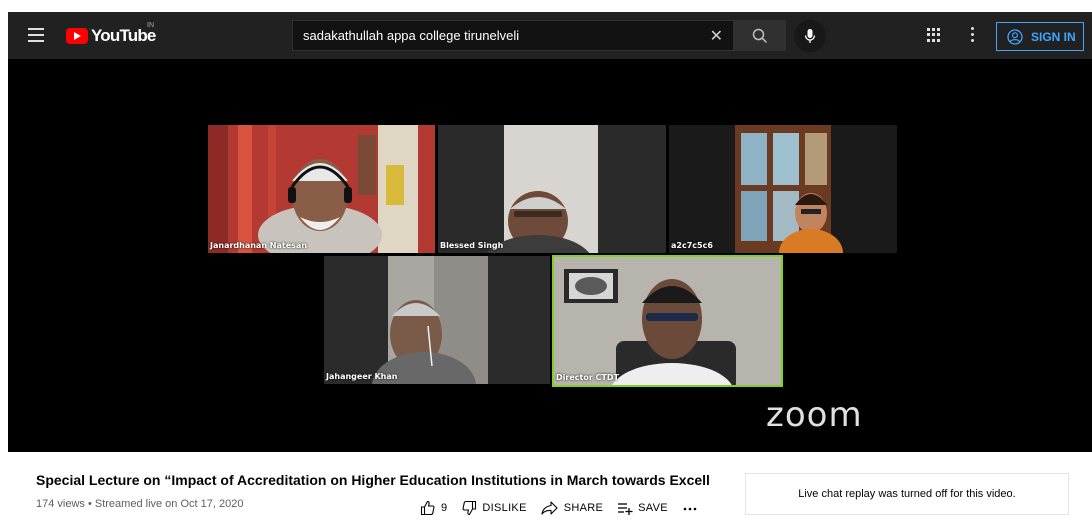 The width and height of the screenshot is (1092, 527). I want to click on sign-in-label: SIGN IN, so click(1053, 36).